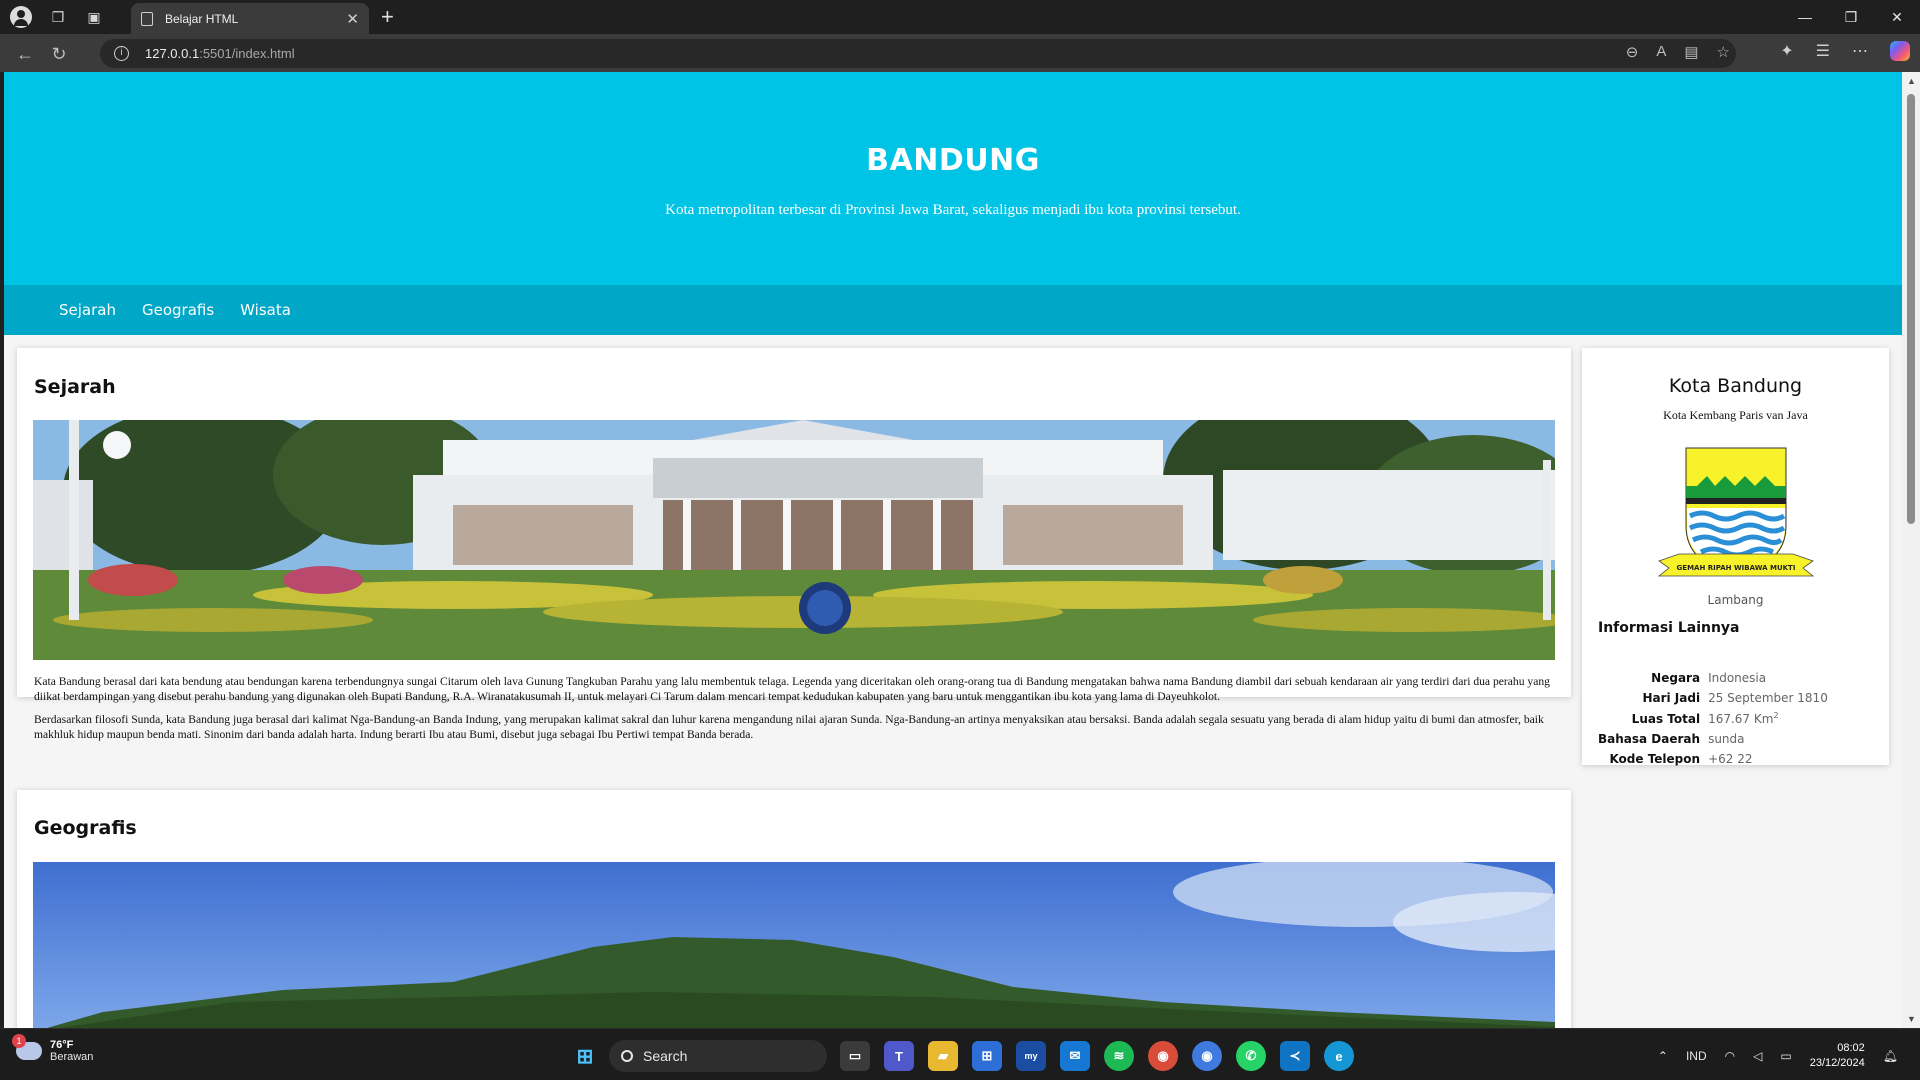 Image resolution: width=1920 pixels, height=1080 pixels. Describe the element at coordinates (59, 54) in the screenshot. I see `refresh-button: ↻` at that location.